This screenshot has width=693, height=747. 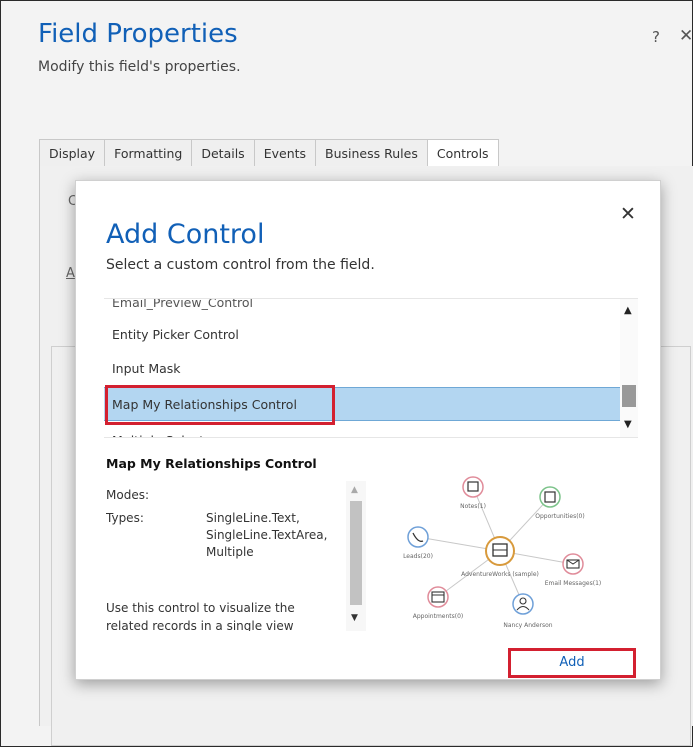 I want to click on preview-node-label: Notes(1), so click(x=473, y=506).